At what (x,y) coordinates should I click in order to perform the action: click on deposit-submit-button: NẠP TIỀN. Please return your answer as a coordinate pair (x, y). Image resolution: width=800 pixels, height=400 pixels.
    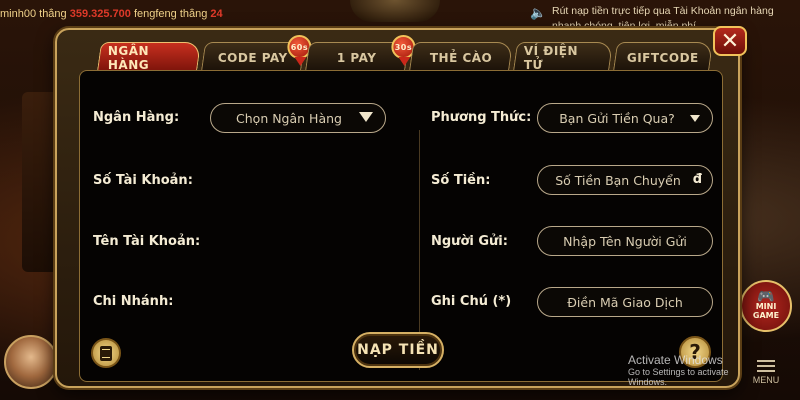
    Looking at the image, I should click on (398, 350).